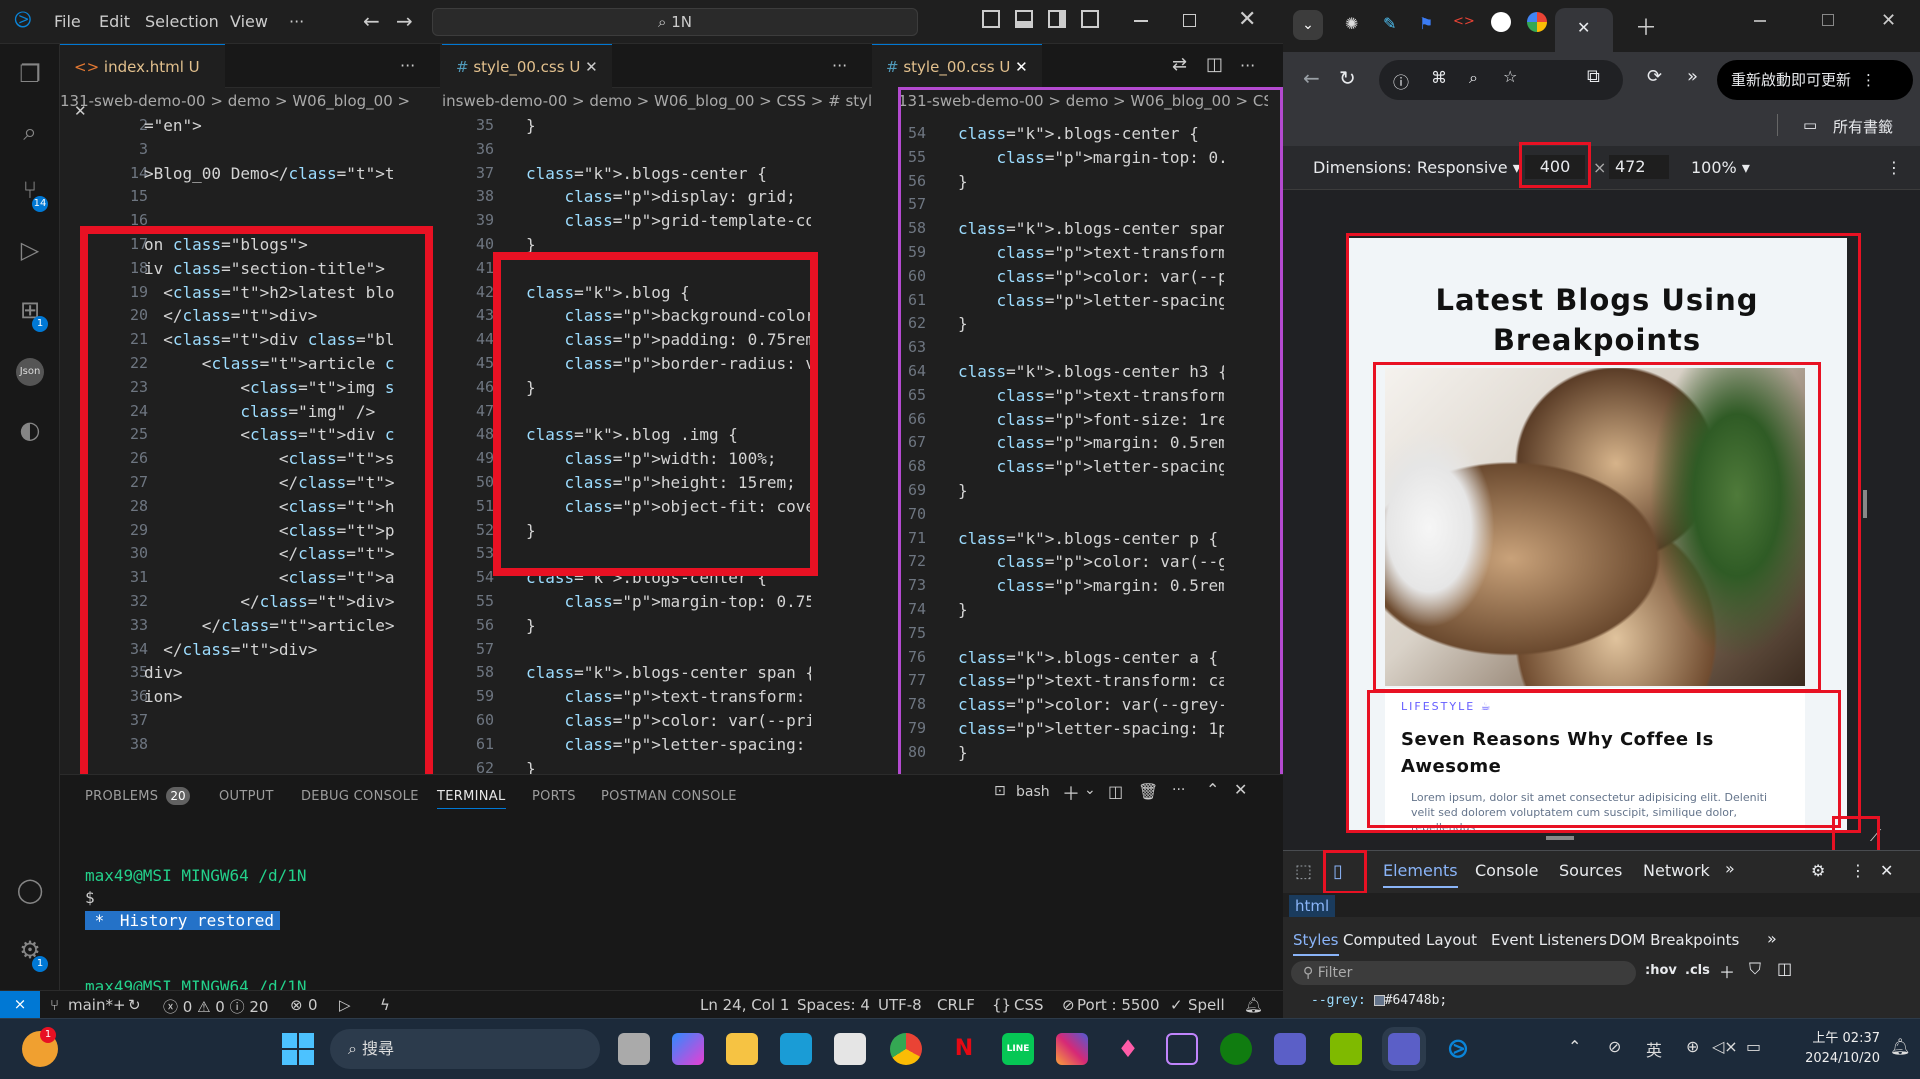  I want to click on bookmark-star-icon: ☆, so click(1510, 76).